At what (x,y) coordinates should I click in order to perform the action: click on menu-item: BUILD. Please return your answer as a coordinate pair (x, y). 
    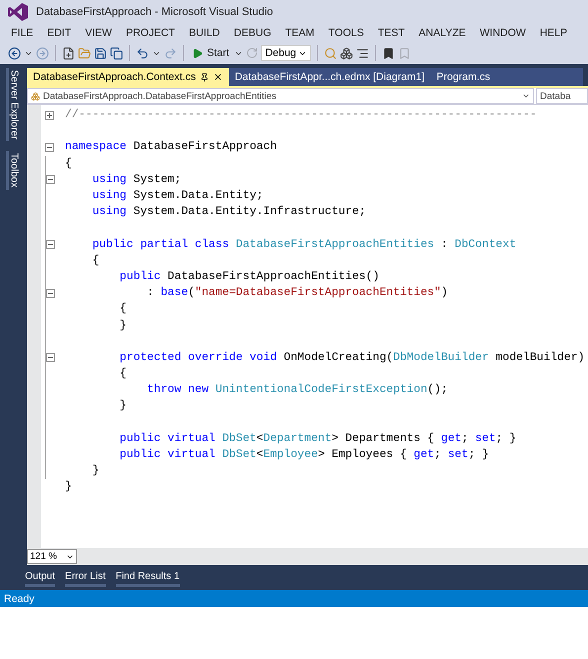
    Looking at the image, I should click on (204, 33).